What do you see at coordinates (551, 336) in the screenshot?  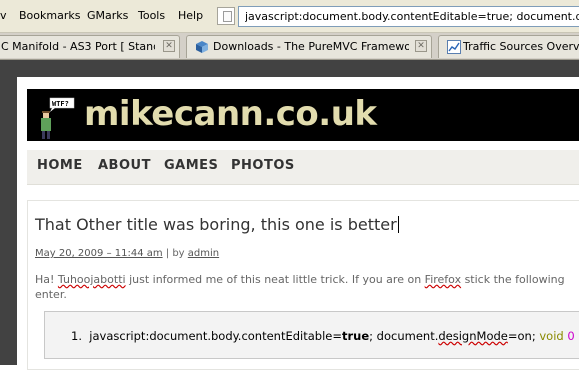 I see `code-void-keyword: void` at bounding box center [551, 336].